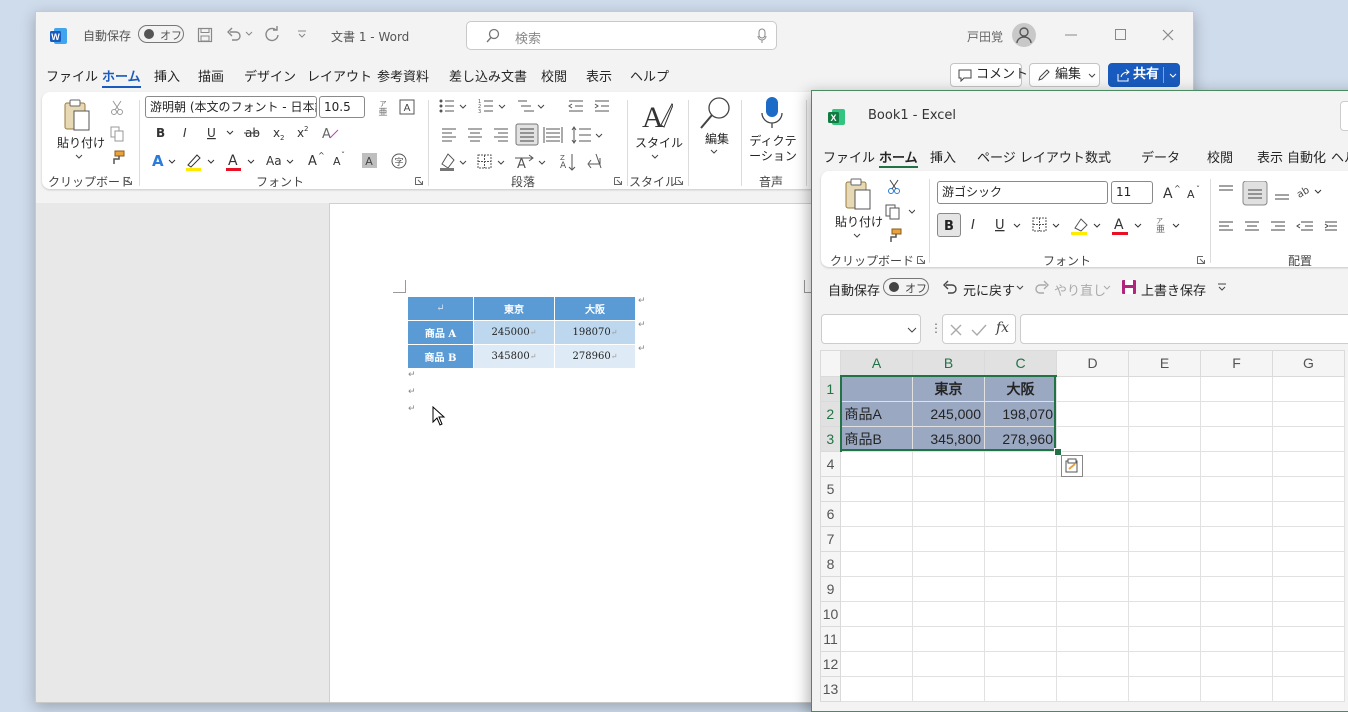 The width and height of the screenshot is (1348, 712). I want to click on table-cell: 245000↵, so click(514, 332).